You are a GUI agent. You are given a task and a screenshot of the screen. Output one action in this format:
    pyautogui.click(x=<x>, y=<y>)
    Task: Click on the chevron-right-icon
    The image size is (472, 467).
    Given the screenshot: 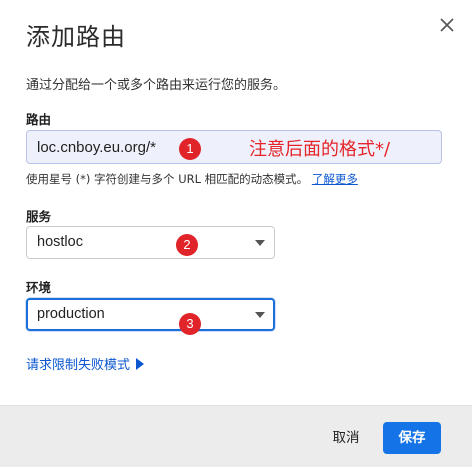 What is the action you would take?
    pyautogui.click(x=140, y=364)
    